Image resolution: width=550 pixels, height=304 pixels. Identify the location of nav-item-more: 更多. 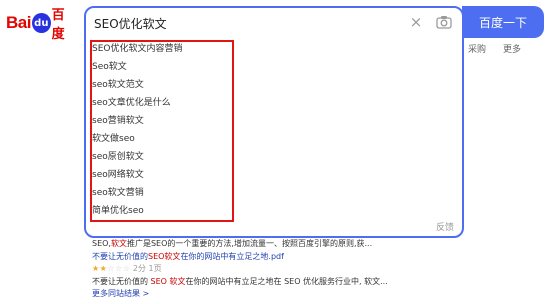
(512, 48).